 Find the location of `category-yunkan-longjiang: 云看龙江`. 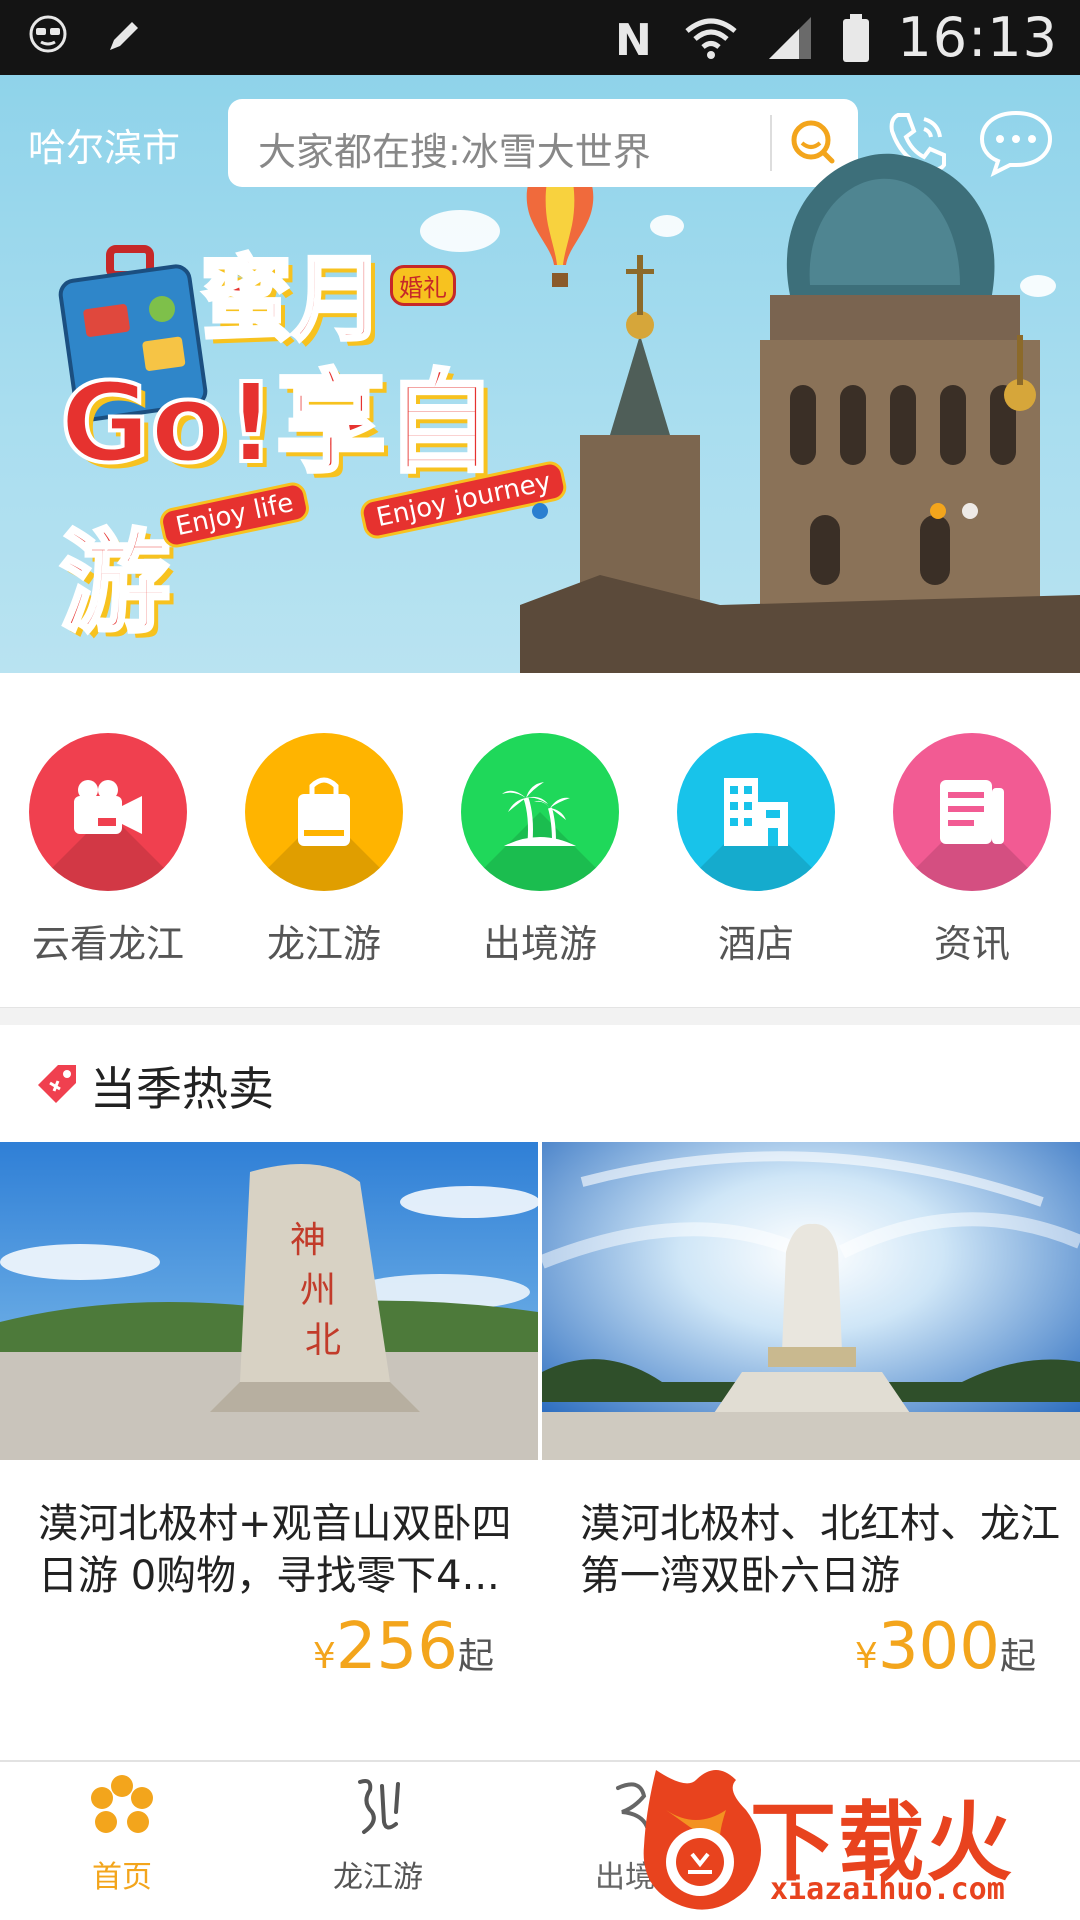

category-yunkan-longjiang: 云看龙江 is located at coordinates (108, 850).